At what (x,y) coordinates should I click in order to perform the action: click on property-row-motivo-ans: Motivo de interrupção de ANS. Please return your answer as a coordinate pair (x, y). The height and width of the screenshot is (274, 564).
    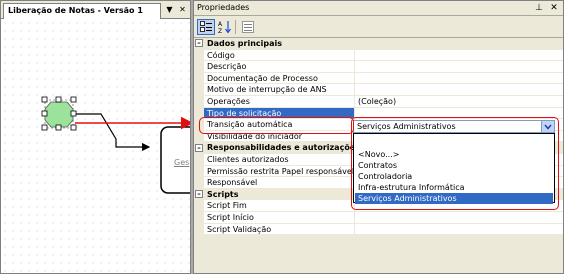
    Looking at the image, I should click on (378, 90).